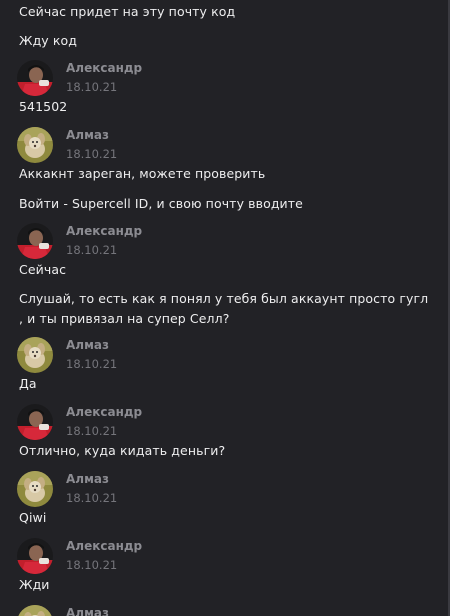  I want to click on message-text: Да, so click(28, 383).